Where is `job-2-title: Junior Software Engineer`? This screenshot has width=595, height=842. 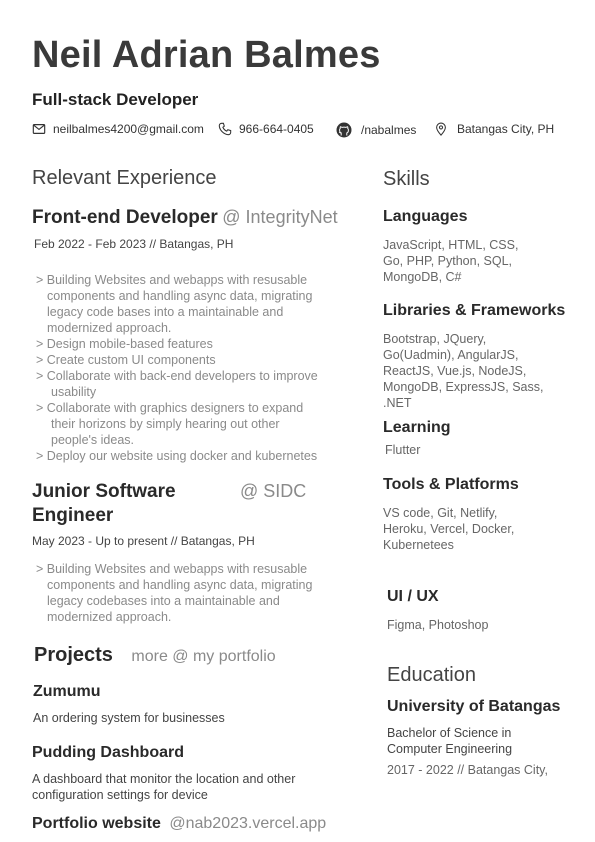 job-2-title: Junior Software Engineer is located at coordinates (104, 503).